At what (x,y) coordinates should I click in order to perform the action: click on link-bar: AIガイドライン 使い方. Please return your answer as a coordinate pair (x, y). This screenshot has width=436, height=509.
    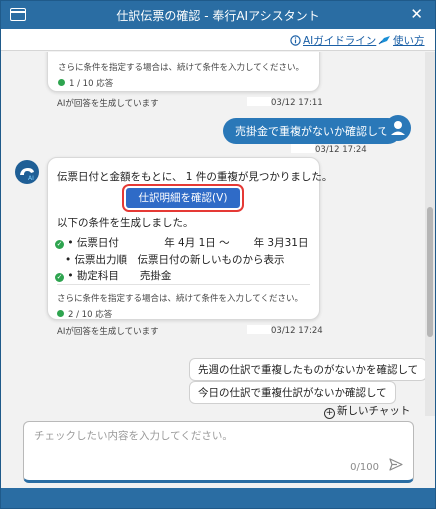
    Looking at the image, I should click on (218, 40).